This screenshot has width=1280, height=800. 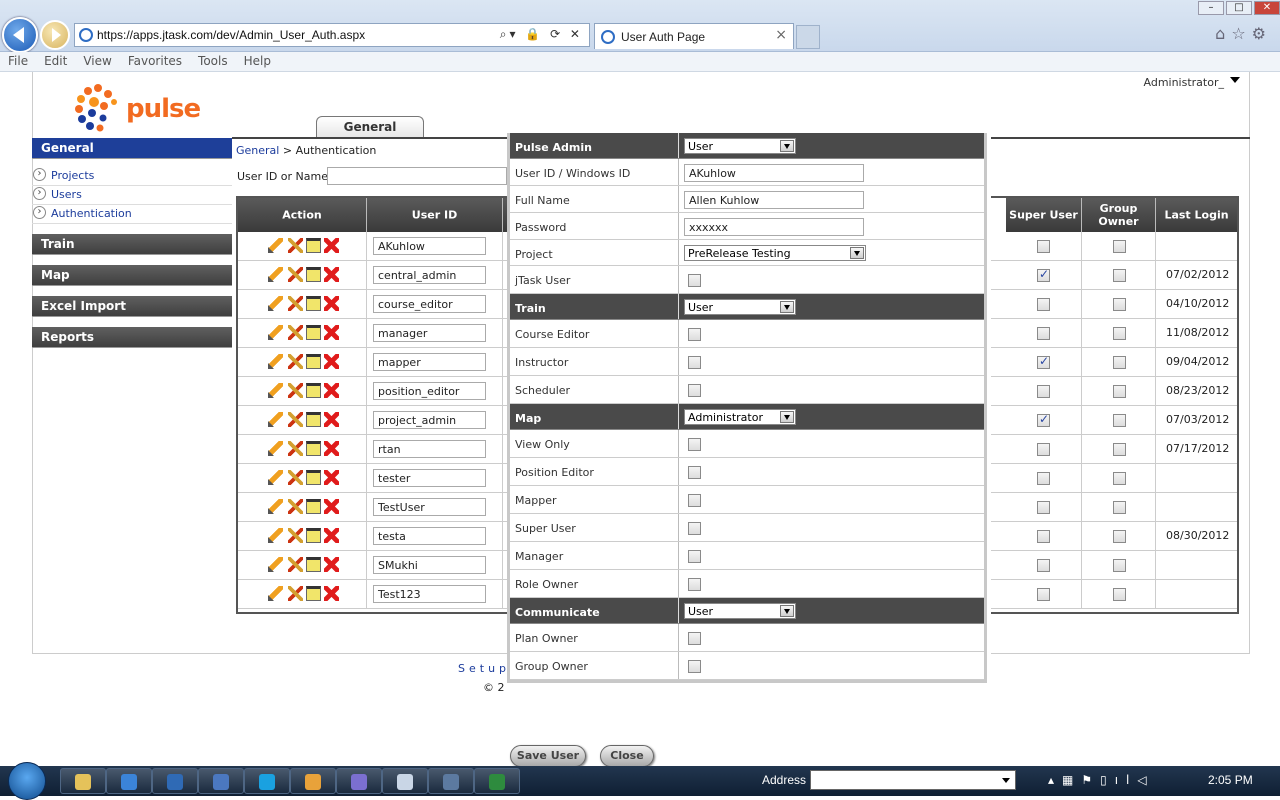 I want to click on footer-links: Setup, so click(x=484, y=668).